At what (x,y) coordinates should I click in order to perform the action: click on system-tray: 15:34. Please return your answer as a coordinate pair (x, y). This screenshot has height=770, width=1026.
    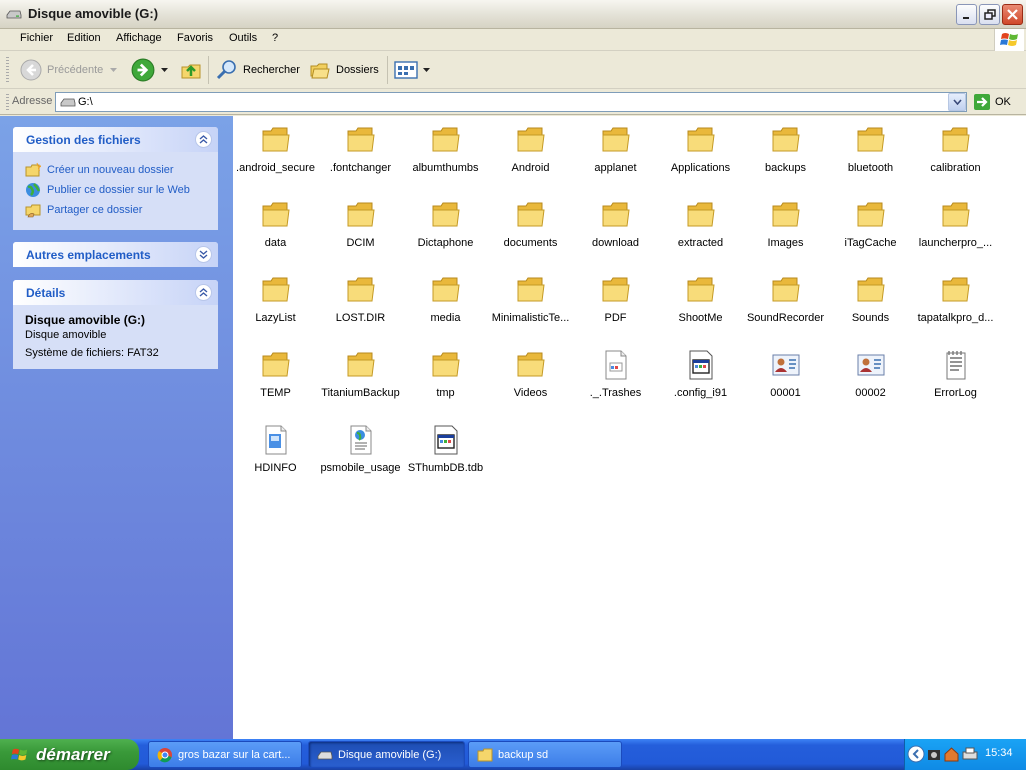
    Looking at the image, I should click on (965, 754).